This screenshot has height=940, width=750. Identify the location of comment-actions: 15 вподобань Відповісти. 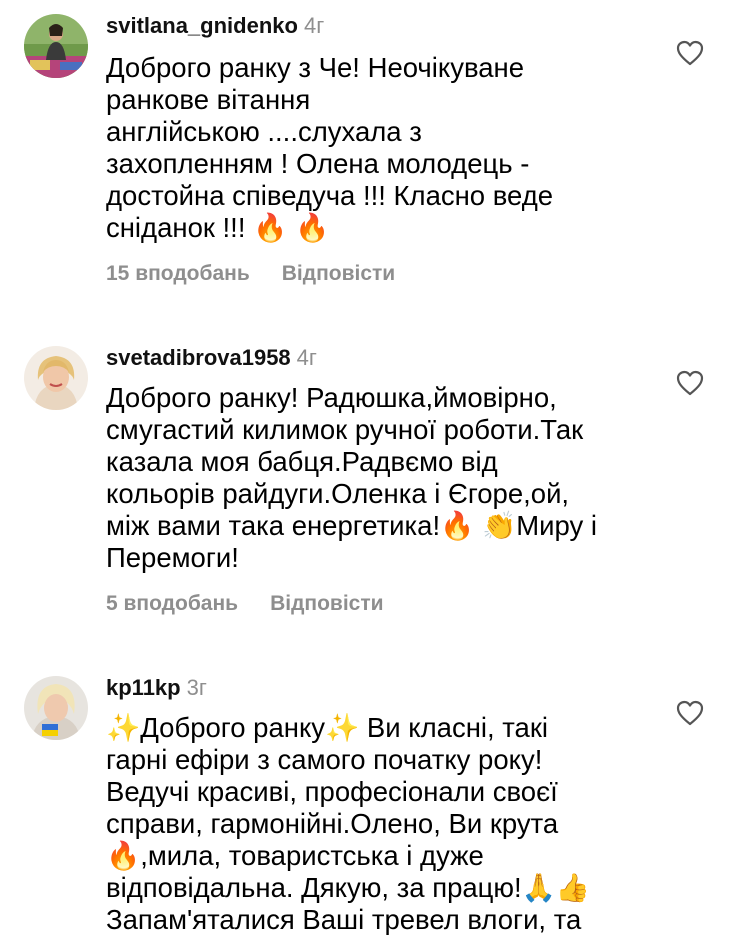
(250, 274).